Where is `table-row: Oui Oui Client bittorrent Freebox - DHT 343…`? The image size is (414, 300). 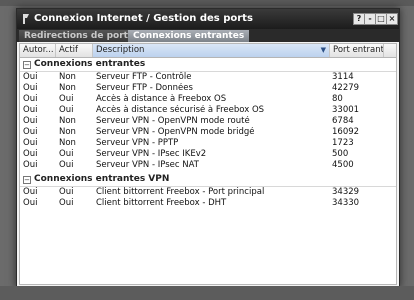
table-row: Oui Oui Client bittorrent Freebox - DHT 343… is located at coordinates (208, 203).